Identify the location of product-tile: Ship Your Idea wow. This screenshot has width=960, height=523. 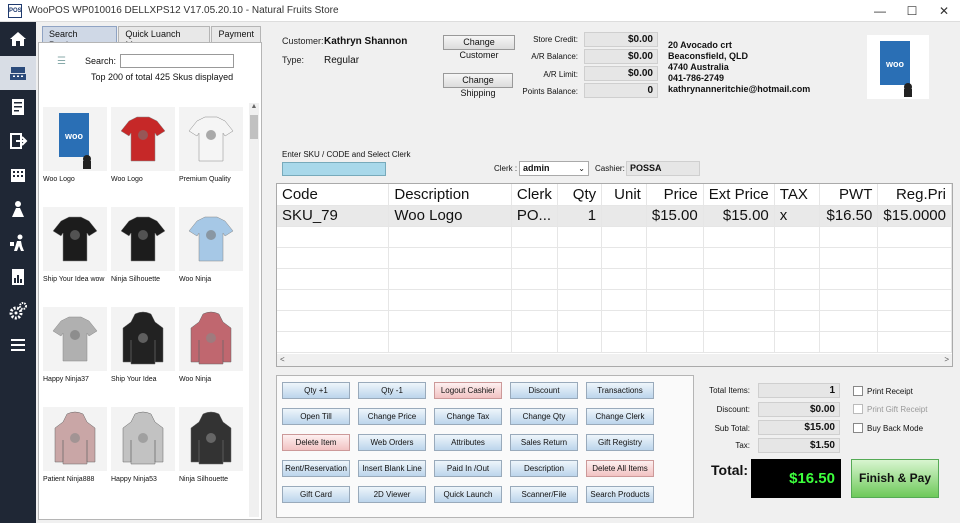
(76, 245).